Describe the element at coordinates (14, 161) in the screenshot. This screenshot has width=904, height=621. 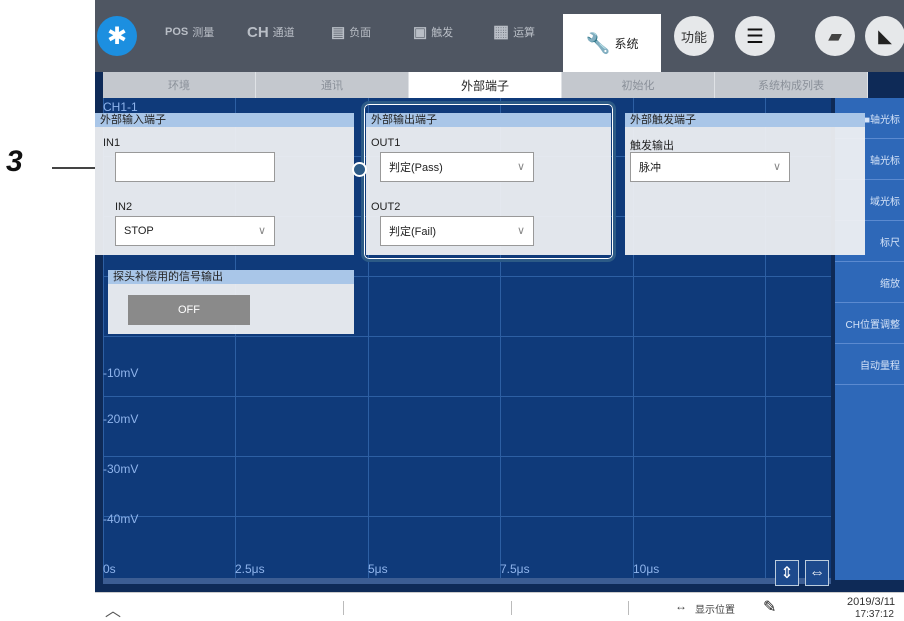
I see `callout-number: 3` at that location.